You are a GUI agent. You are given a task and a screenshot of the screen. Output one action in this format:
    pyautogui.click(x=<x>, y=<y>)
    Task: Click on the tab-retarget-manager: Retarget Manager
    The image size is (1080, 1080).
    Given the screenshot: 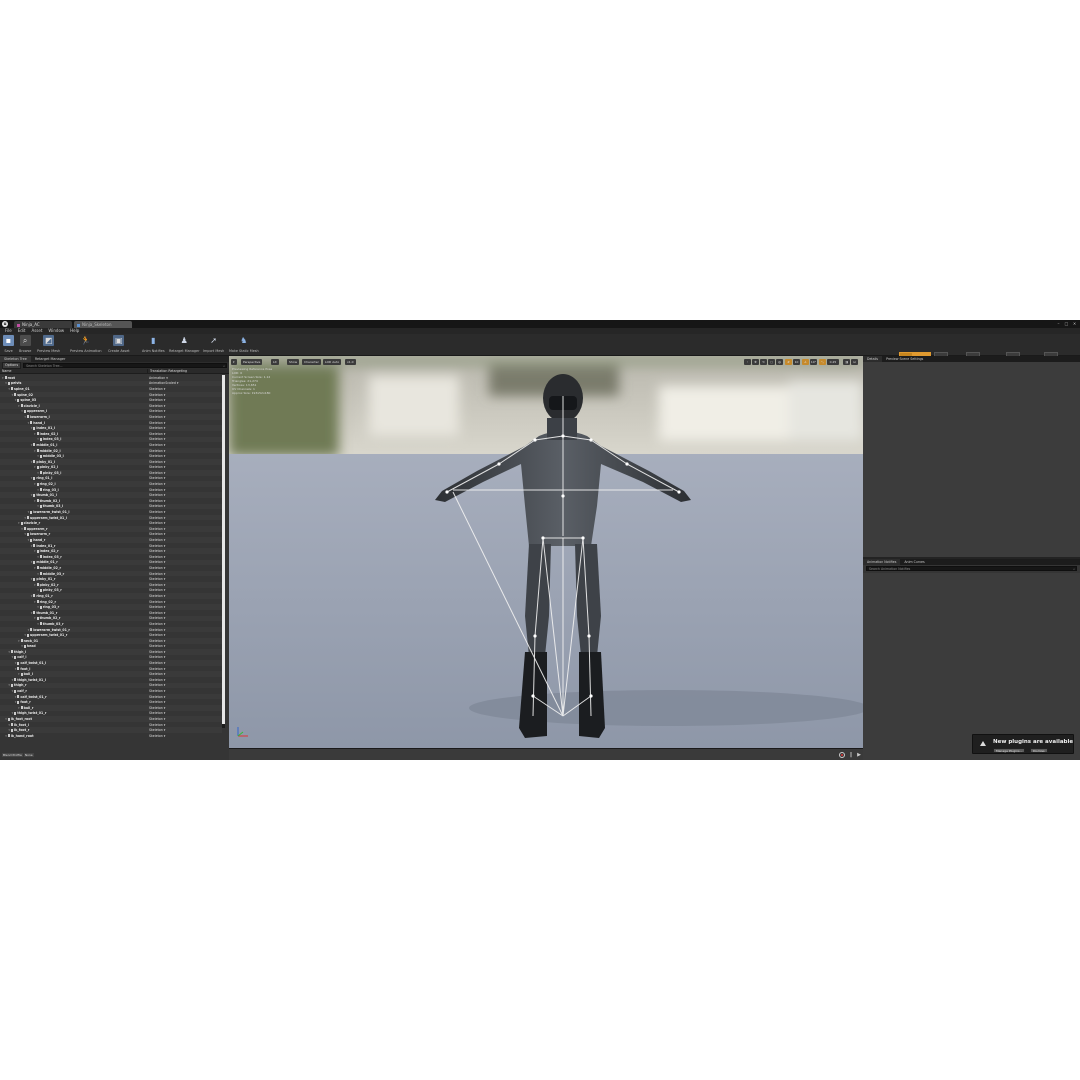 What is the action you would take?
    pyautogui.click(x=50, y=359)
    